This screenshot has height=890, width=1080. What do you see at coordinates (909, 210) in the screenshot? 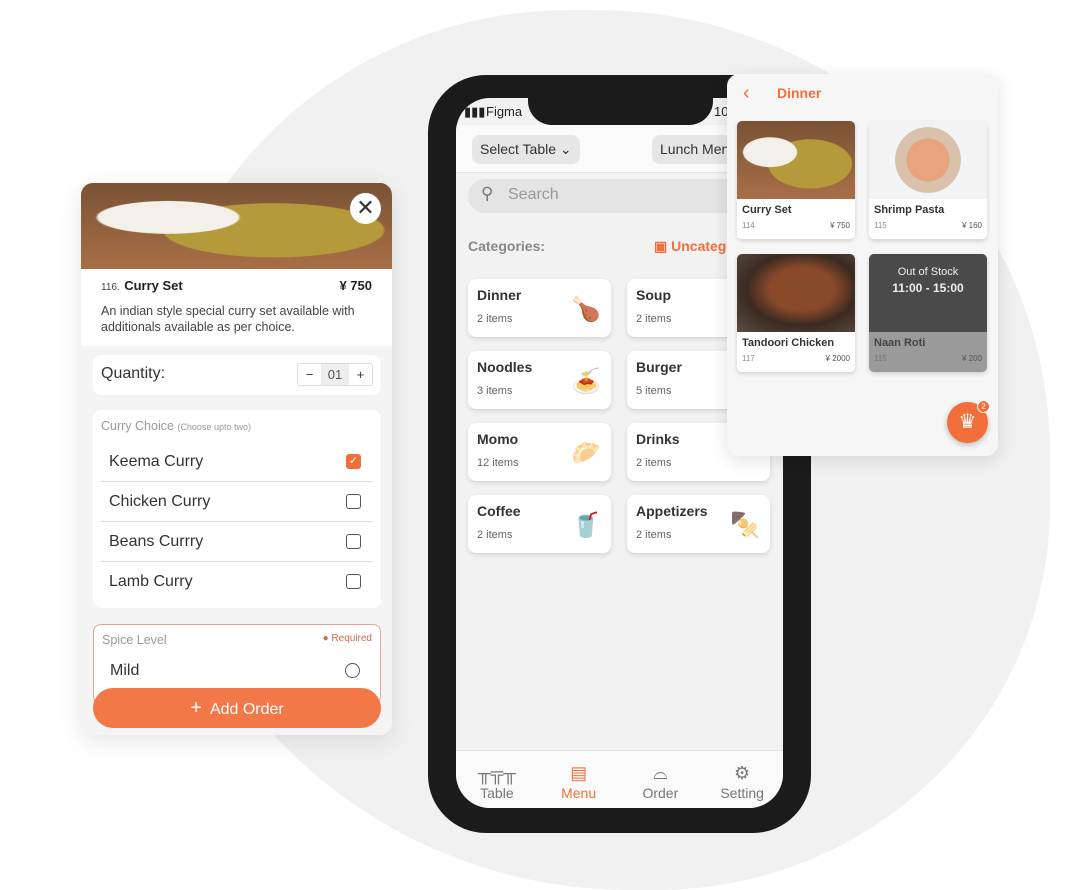
I see `dish-name: Shrimp Pasta` at bounding box center [909, 210].